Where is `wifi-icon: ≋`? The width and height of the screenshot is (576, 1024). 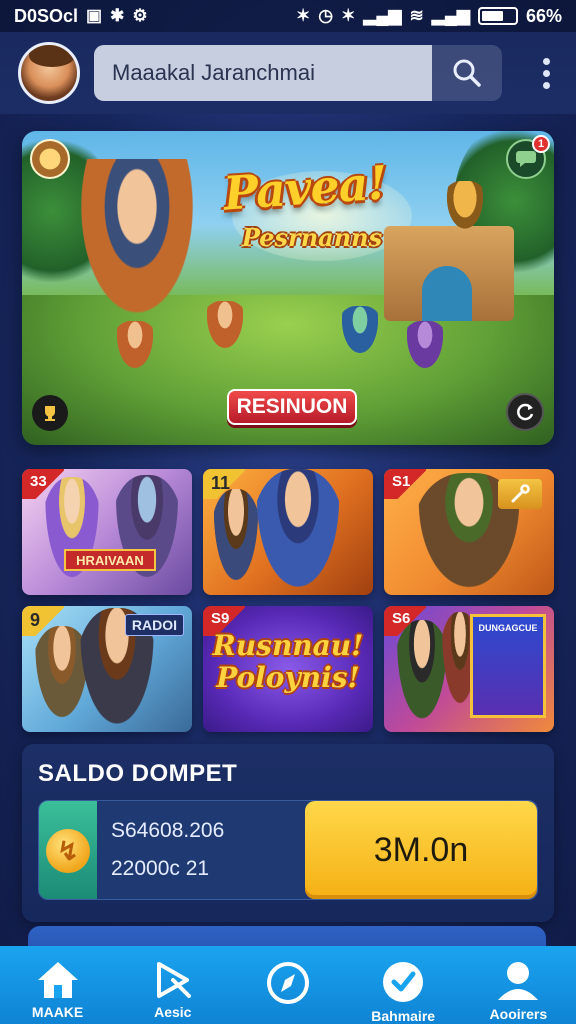
wifi-icon: ≋ is located at coordinates (416, 15).